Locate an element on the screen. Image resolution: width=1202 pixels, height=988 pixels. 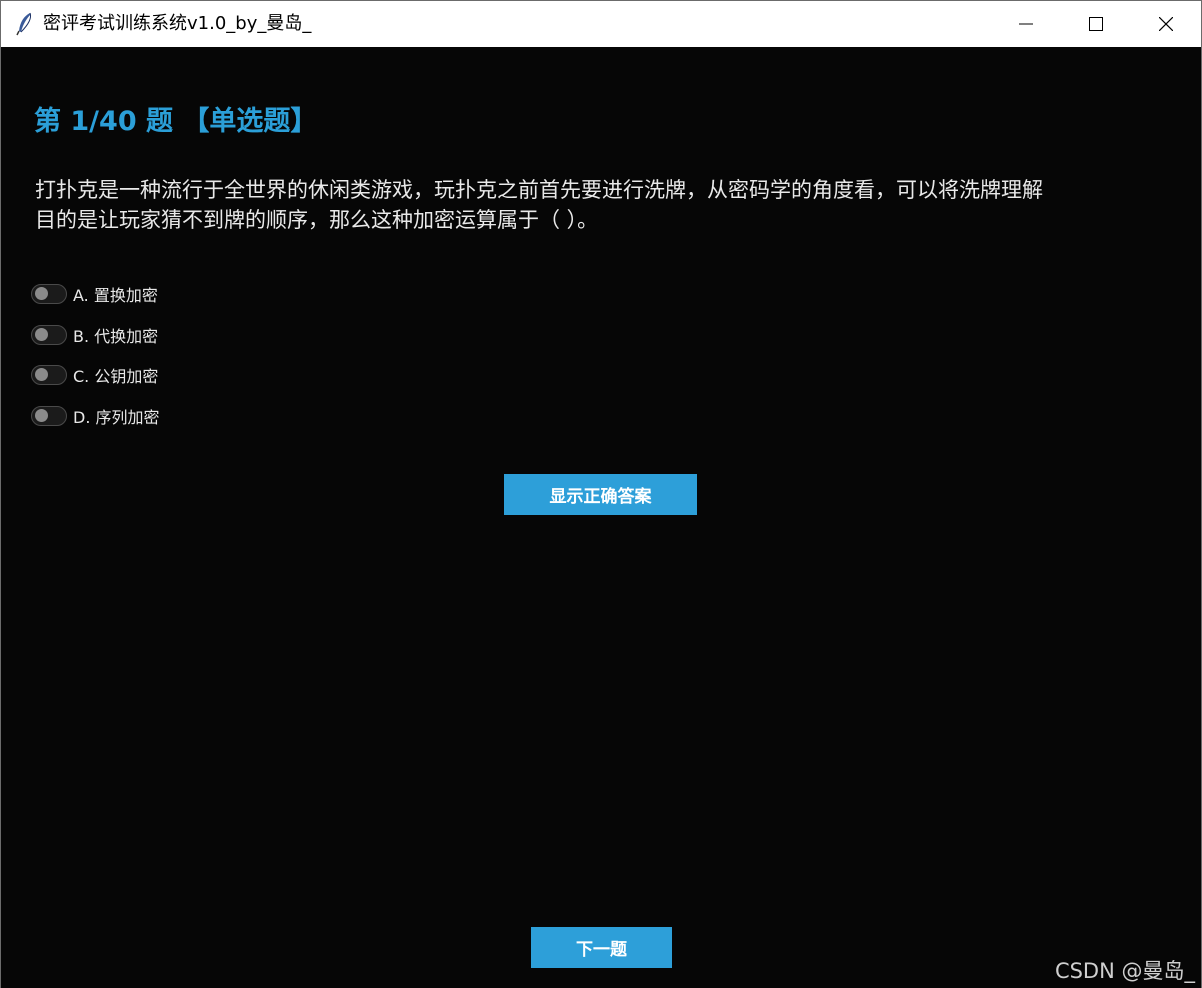
show-answer-button: 显示正确答案 is located at coordinates (600, 494).